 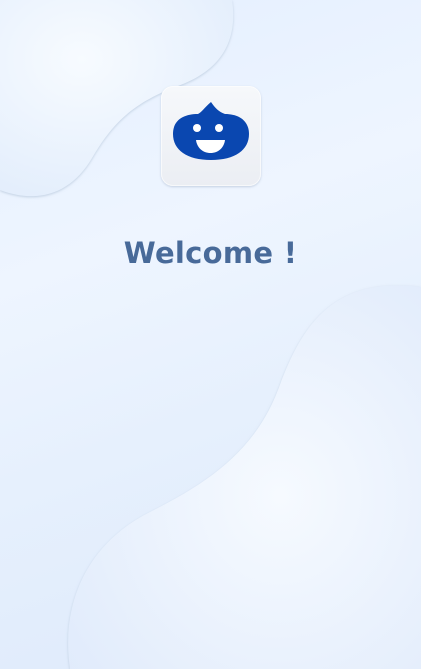 I want to click on welcome-title: Welcome !, so click(x=210, y=253).